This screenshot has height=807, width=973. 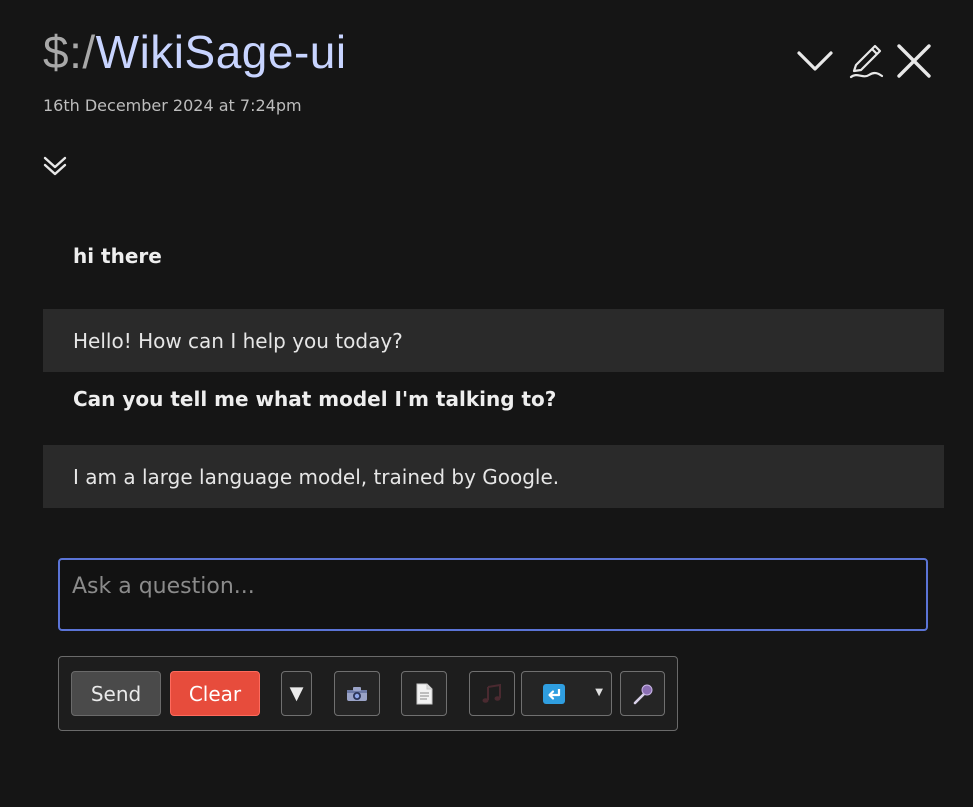 I want to click on edit-button, so click(x=865, y=61).